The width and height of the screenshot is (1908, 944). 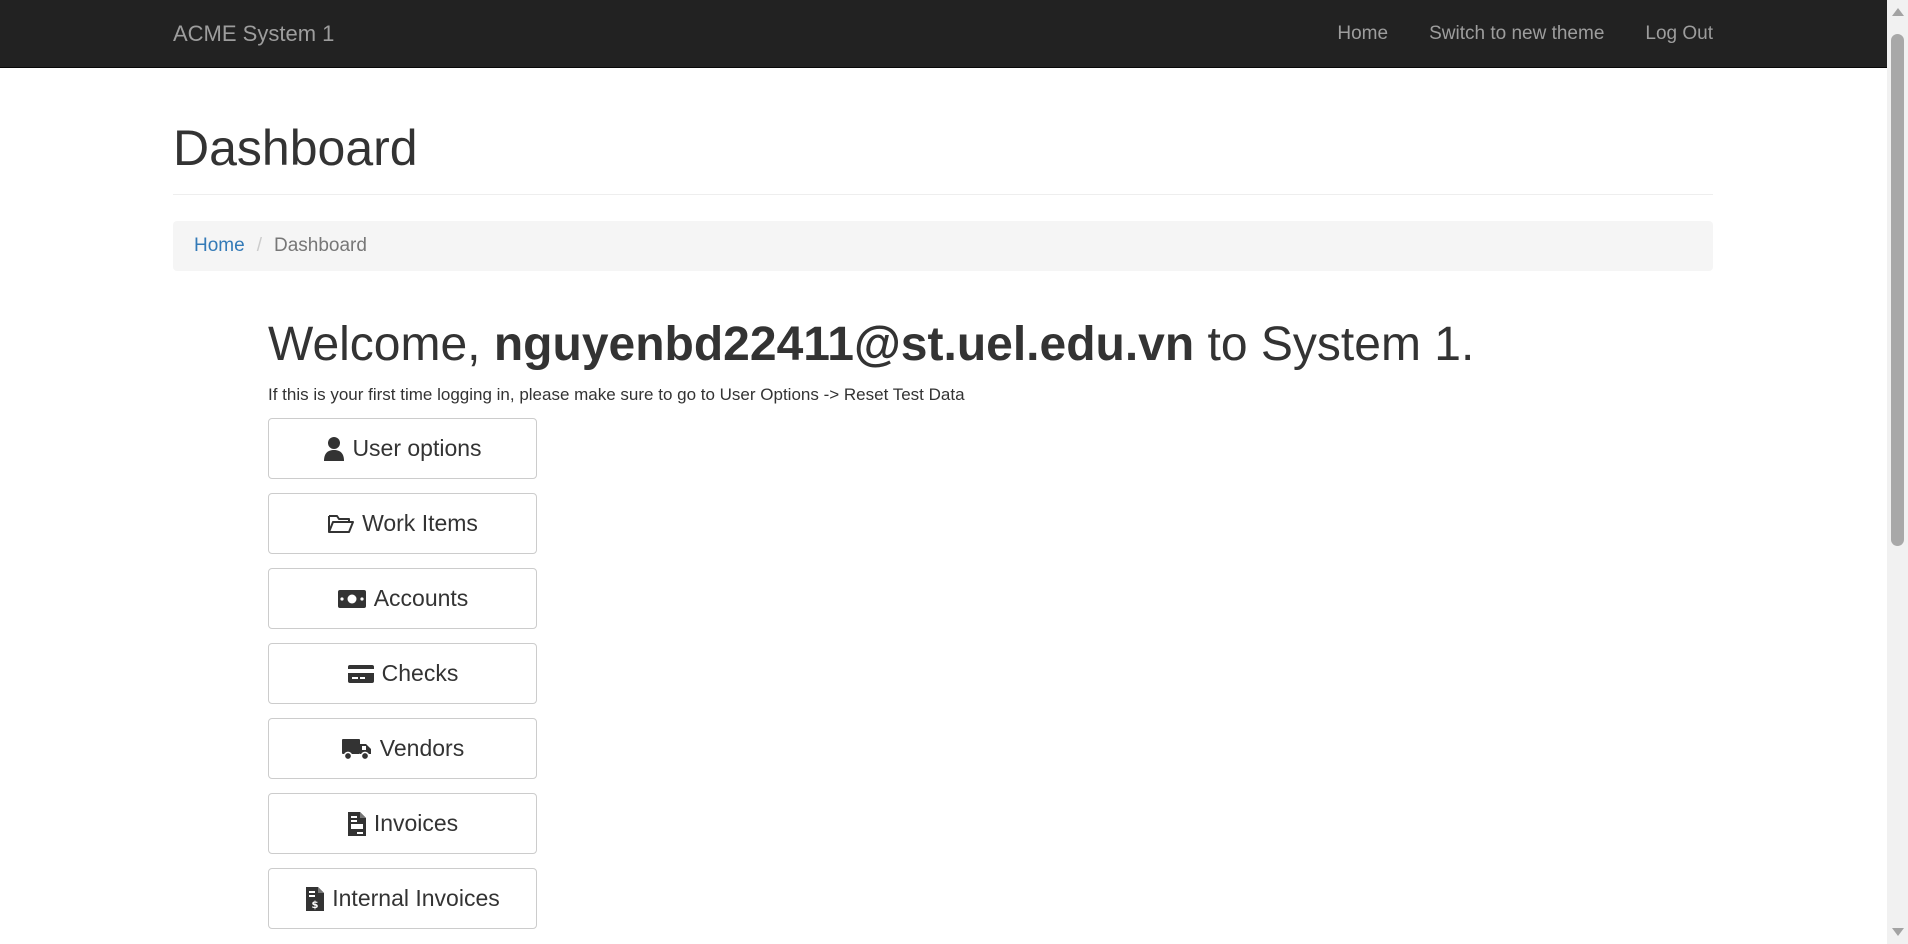 What do you see at coordinates (1516, 34) in the screenshot?
I see `nav-switch-theme-link: Switch to new theme` at bounding box center [1516, 34].